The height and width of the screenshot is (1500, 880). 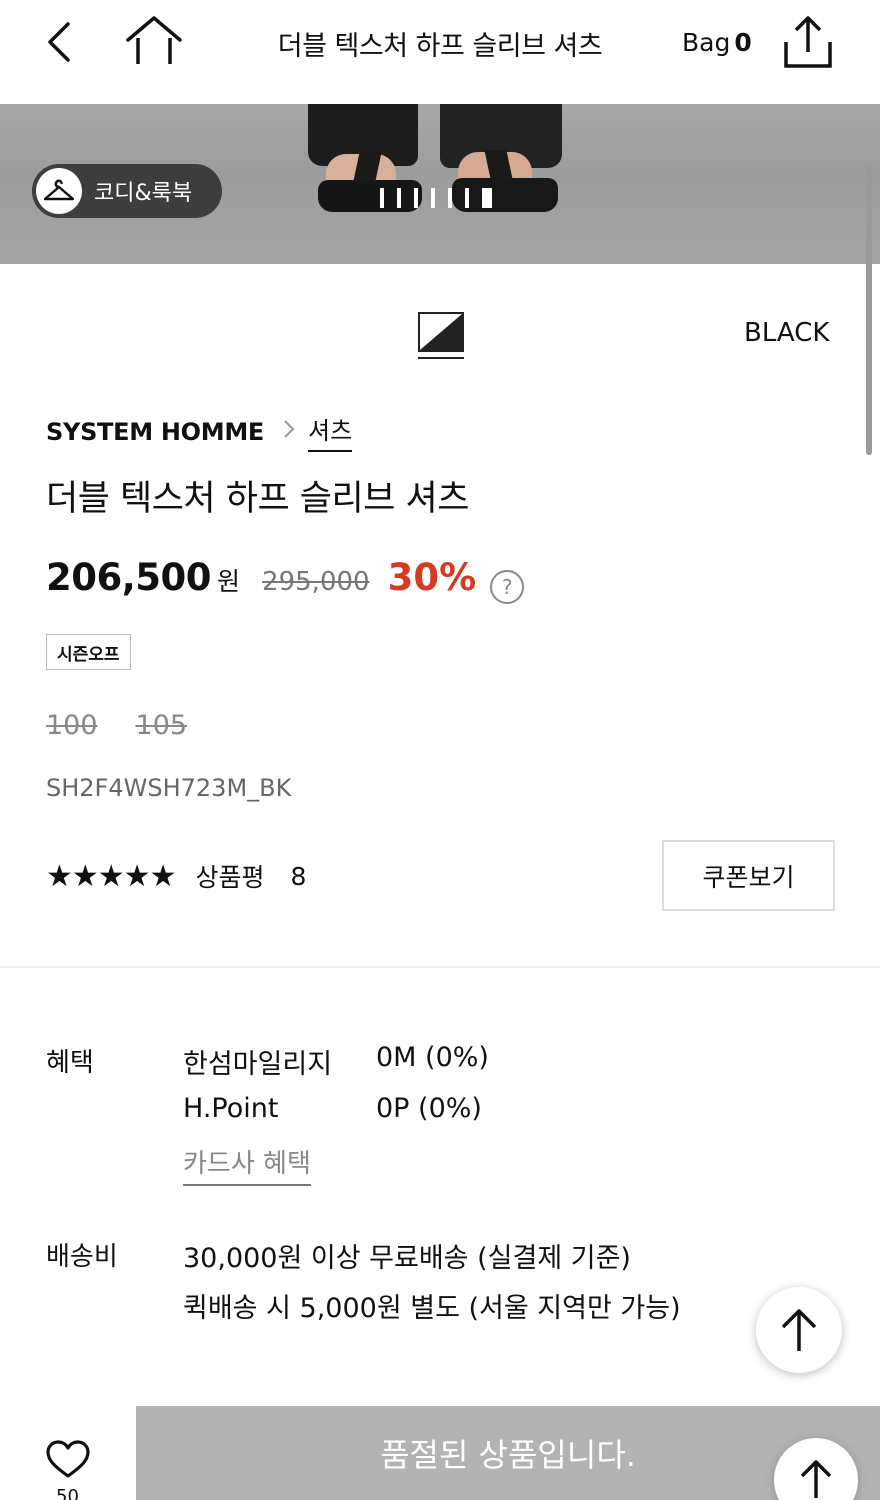 I want to click on benefit-label: 혜택, so click(x=70, y=1063).